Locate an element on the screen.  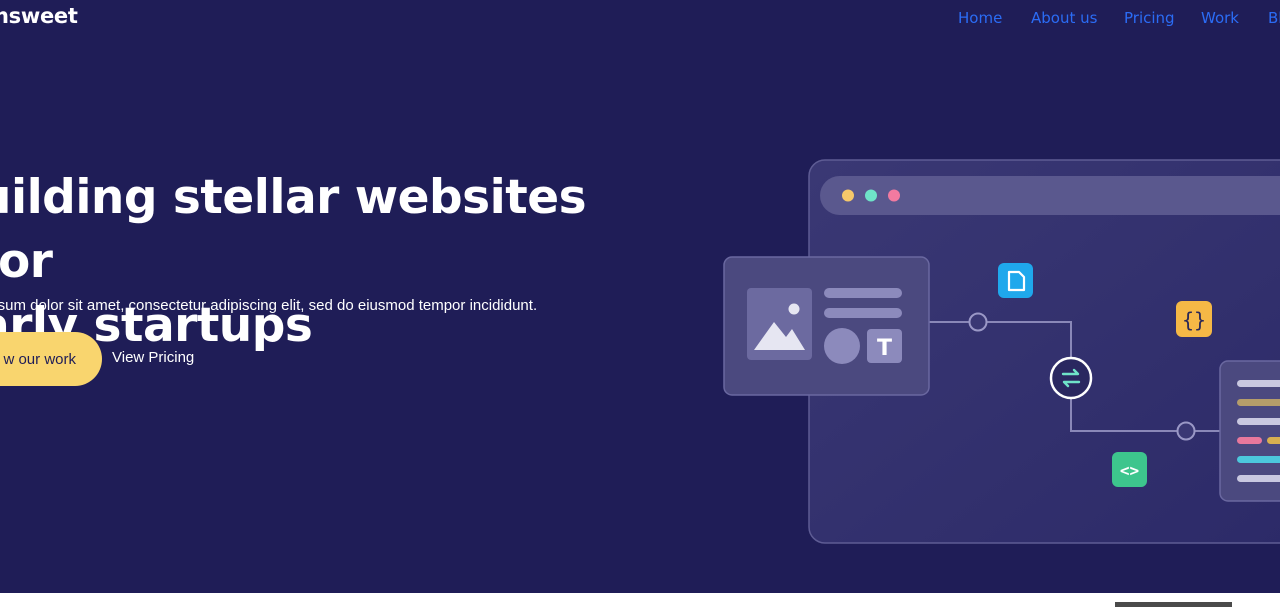
window-dot-teal is located at coordinates (871, 195).